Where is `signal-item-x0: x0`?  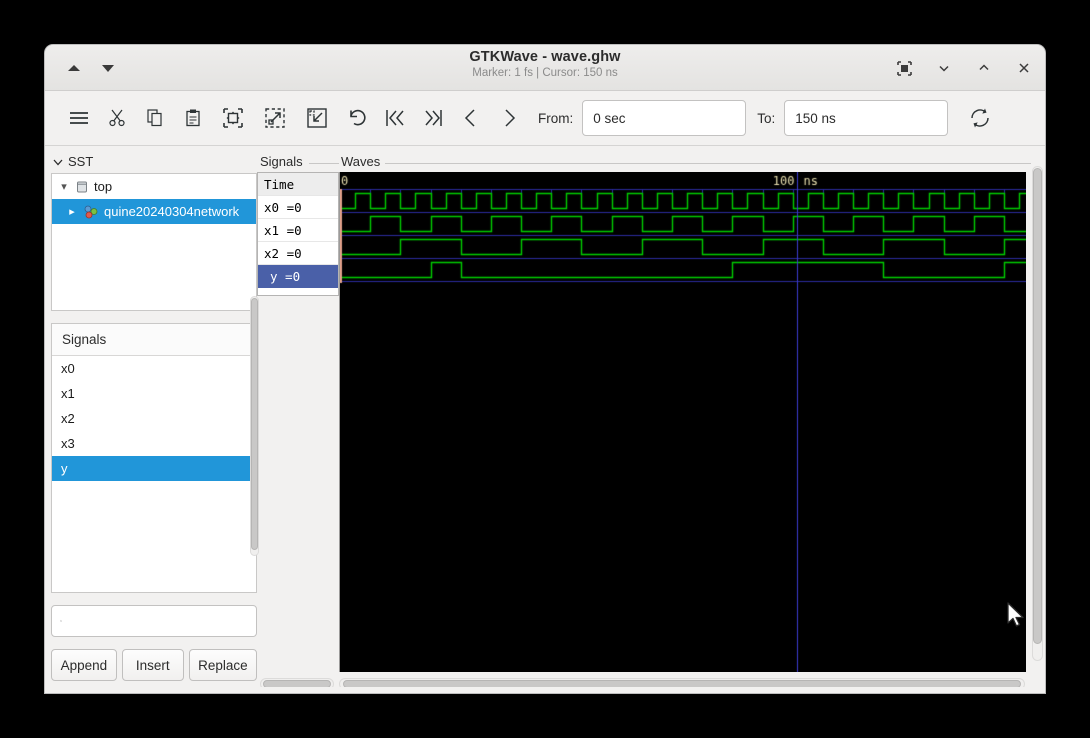
signal-item-x0: x0 is located at coordinates (154, 368).